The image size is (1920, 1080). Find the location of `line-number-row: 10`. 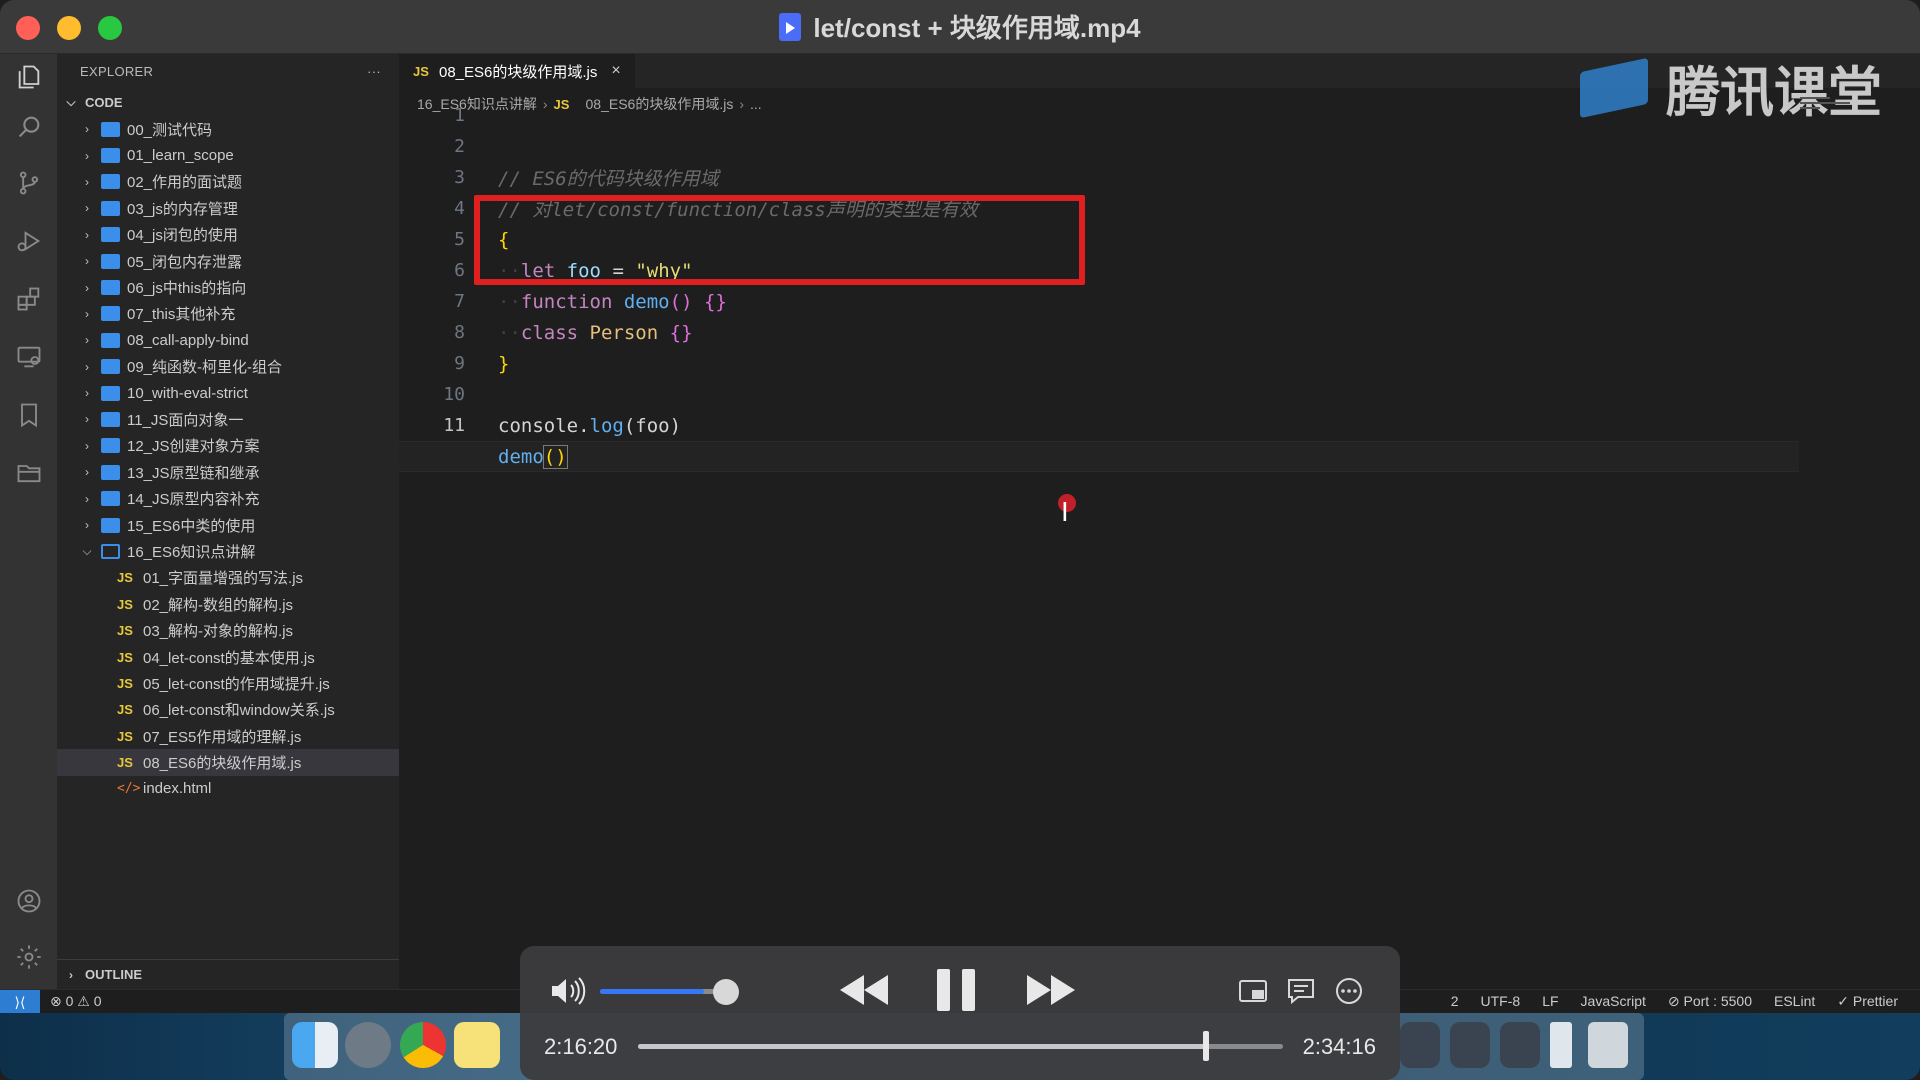

line-number-row: 10 is located at coordinates (434, 394).